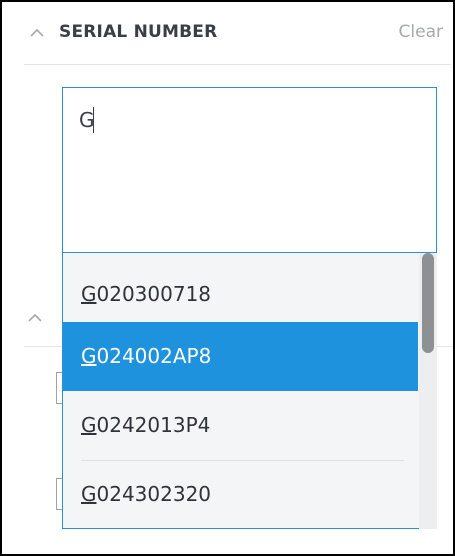 The image size is (455, 556). What do you see at coordinates (138, 32) in the screenshot?
I see `section-title: SERIAL NUMBER` at bounding box center [138, 32].